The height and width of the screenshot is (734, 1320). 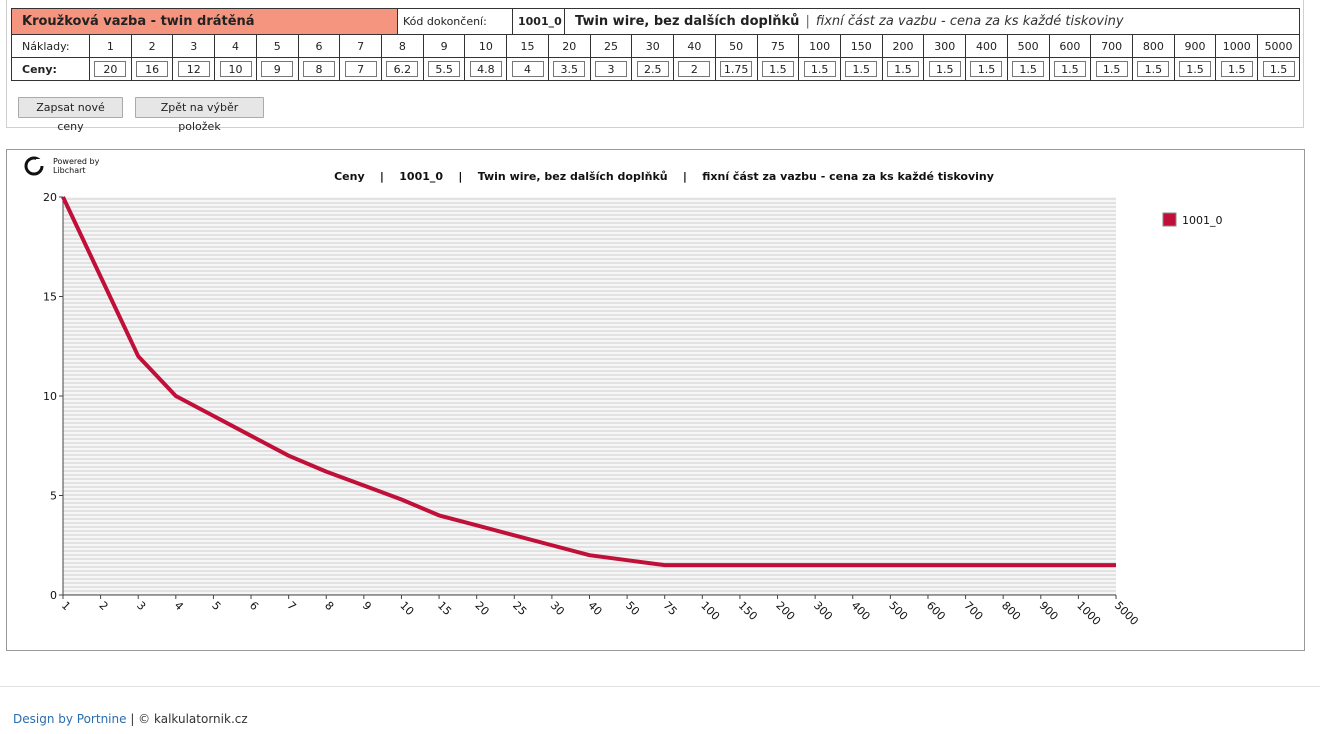 What do you see at coordinates (736, 46) in the screenshot?
I see `quantity-cell: 50` at bounding box center [736, 46].